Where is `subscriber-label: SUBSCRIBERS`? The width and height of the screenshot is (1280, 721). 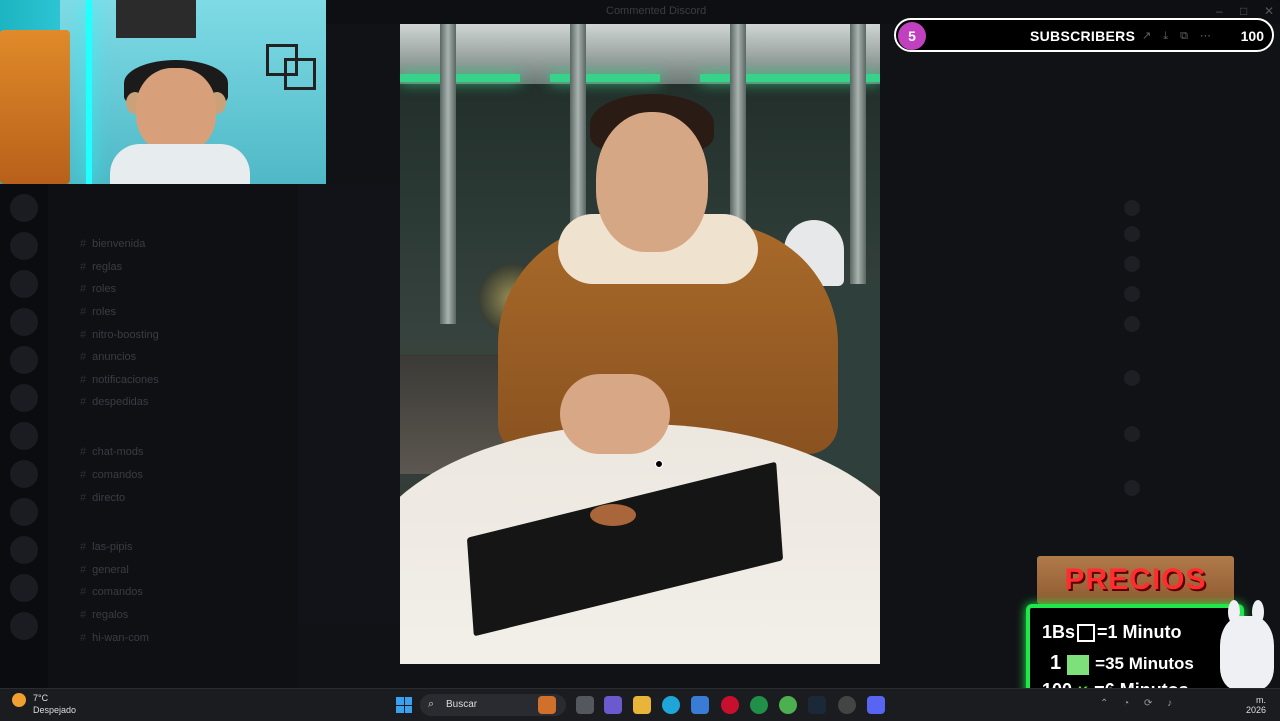
subscriber-label: SUBSCRIBERS is located at coordinates (1083, 36).